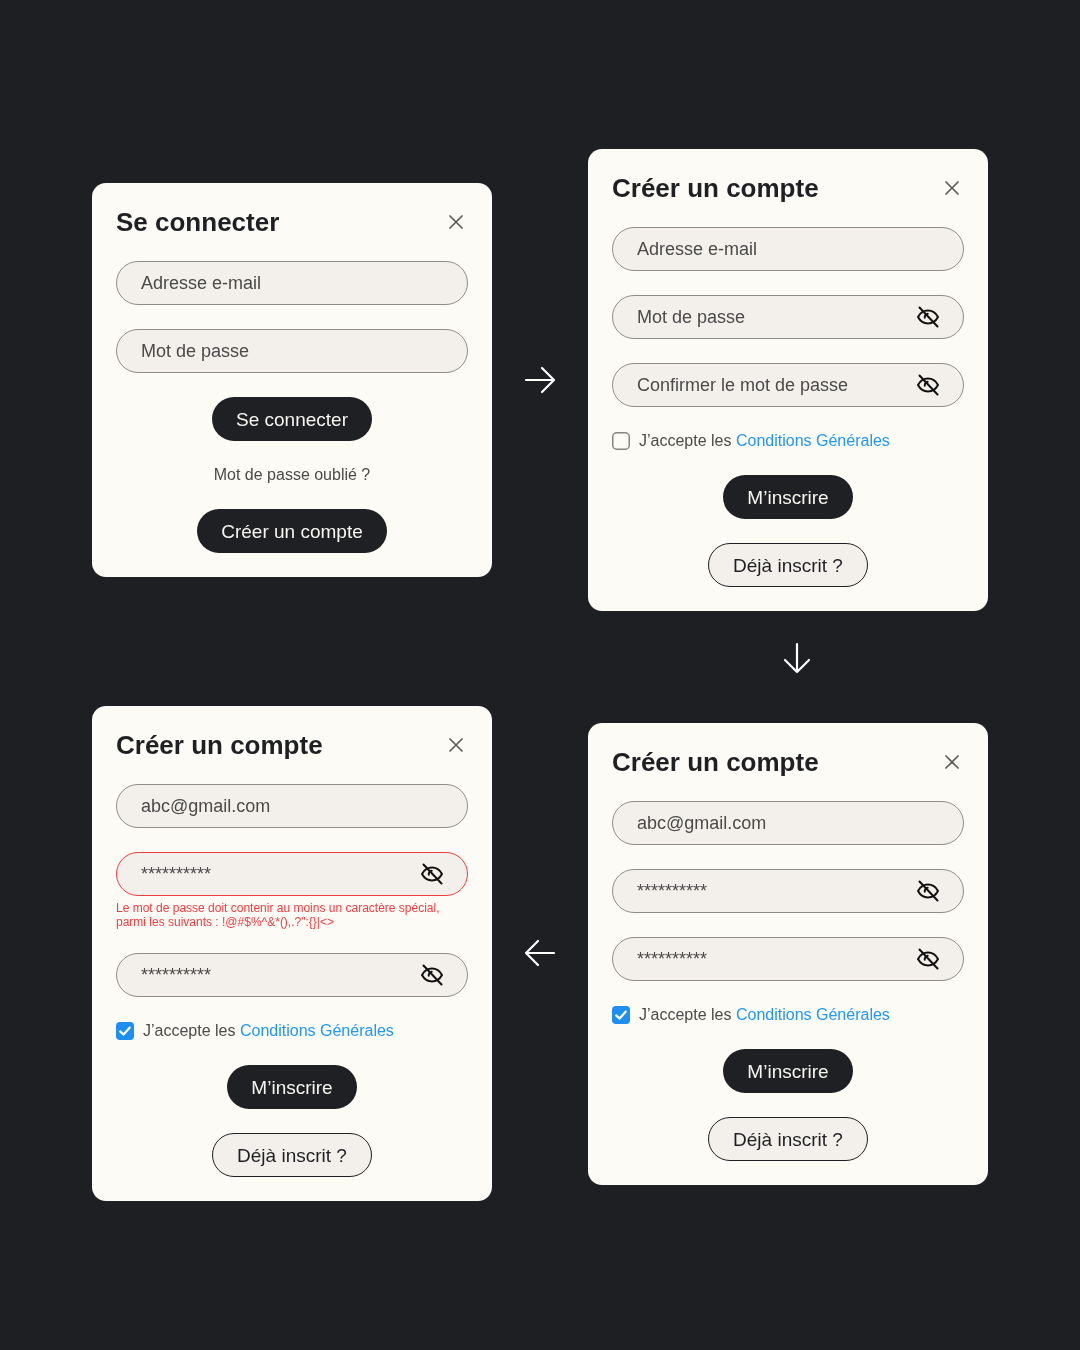  I want to click on down-arrow, so click(797, 658).